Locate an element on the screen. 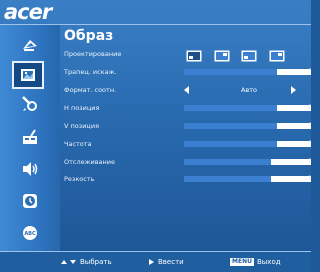 Image resolution: width=320 pixels, height=272 pixels. arrow-left-icon is located at coordinates (186, 90).